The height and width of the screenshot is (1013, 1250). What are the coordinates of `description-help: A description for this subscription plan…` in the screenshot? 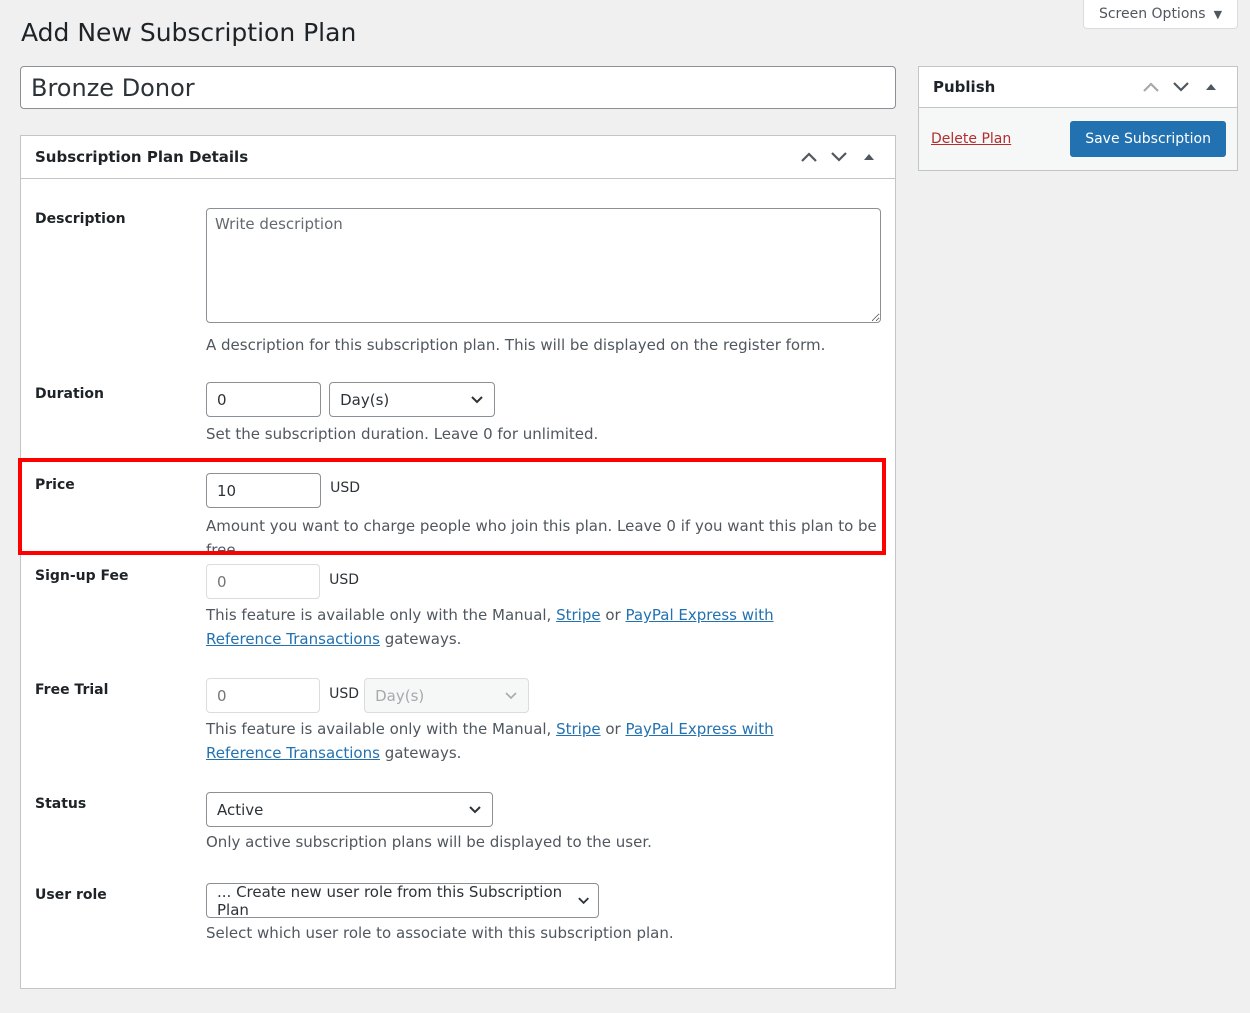 It's located at (516, 345).